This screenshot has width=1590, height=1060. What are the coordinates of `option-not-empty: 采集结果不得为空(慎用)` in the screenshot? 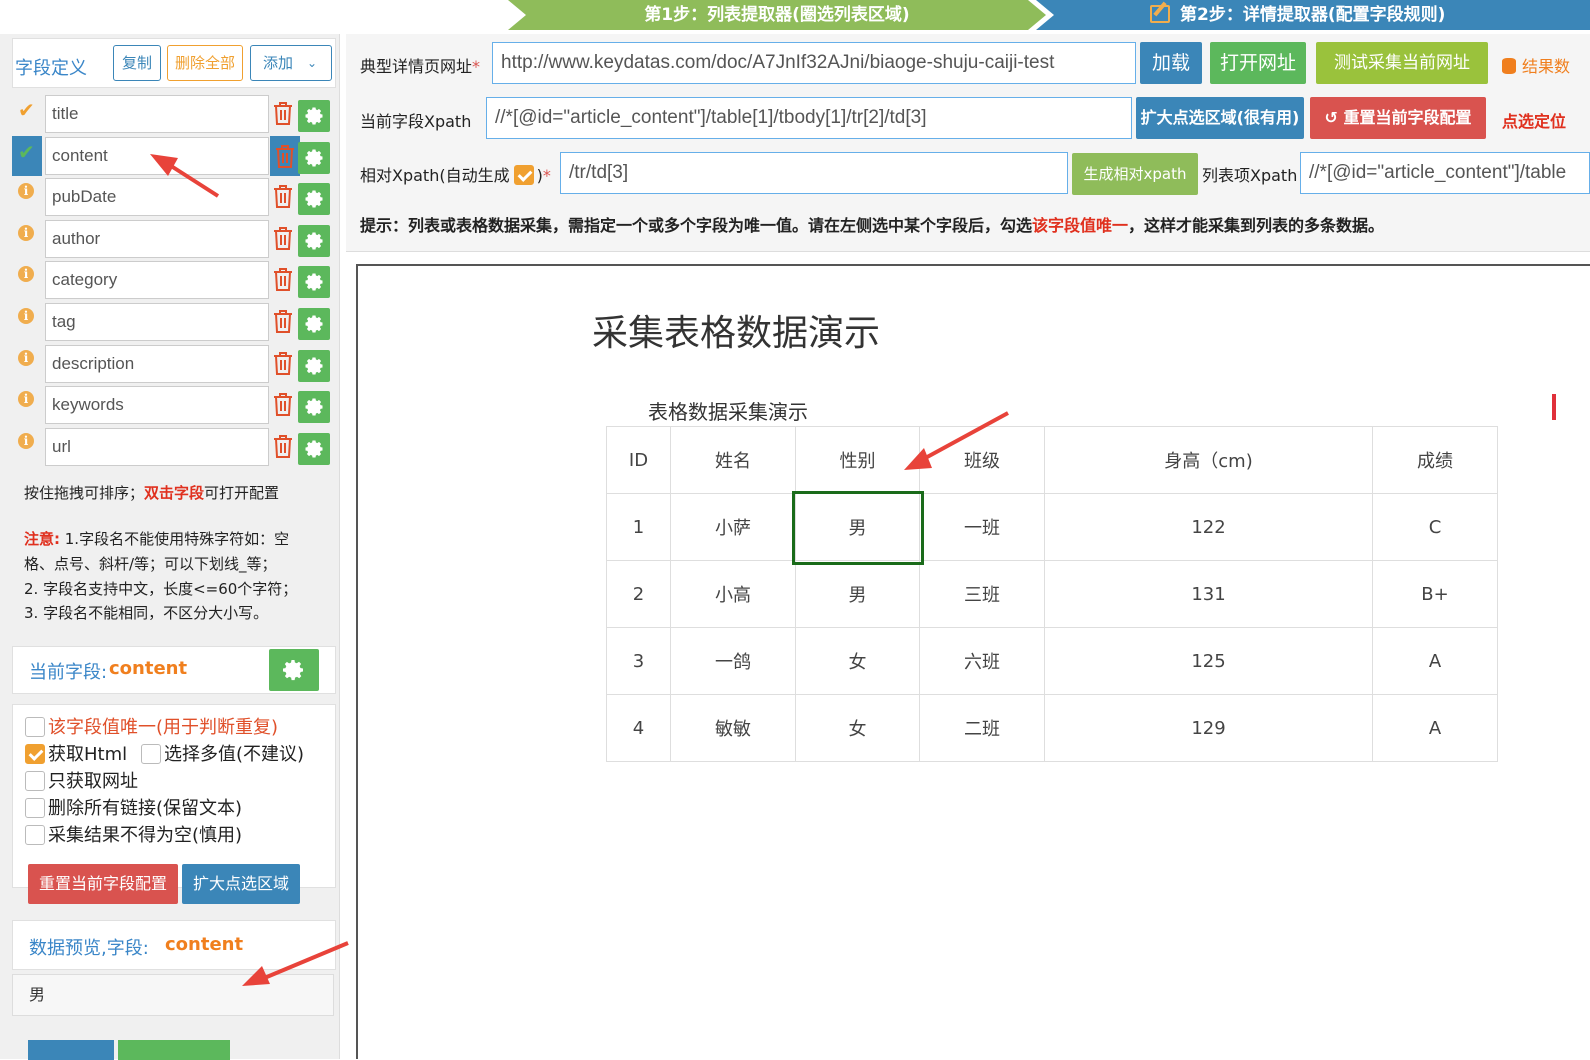 It's located at (133, 834).